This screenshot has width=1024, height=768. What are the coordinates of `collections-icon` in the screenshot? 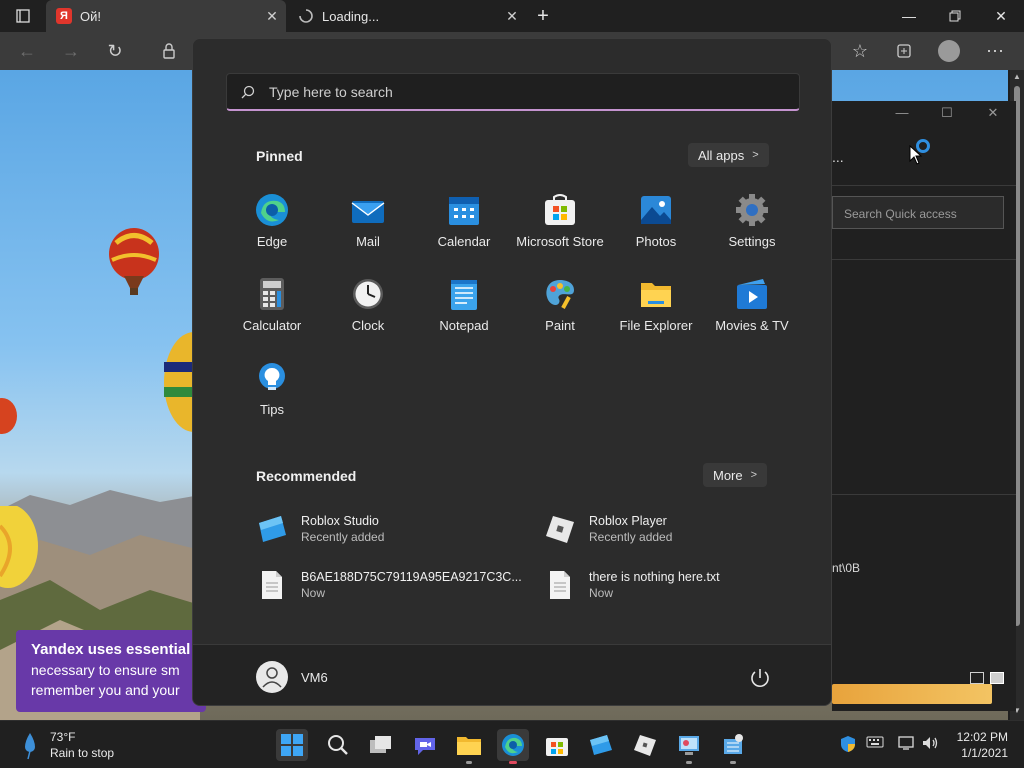 It's located at (904, 51).